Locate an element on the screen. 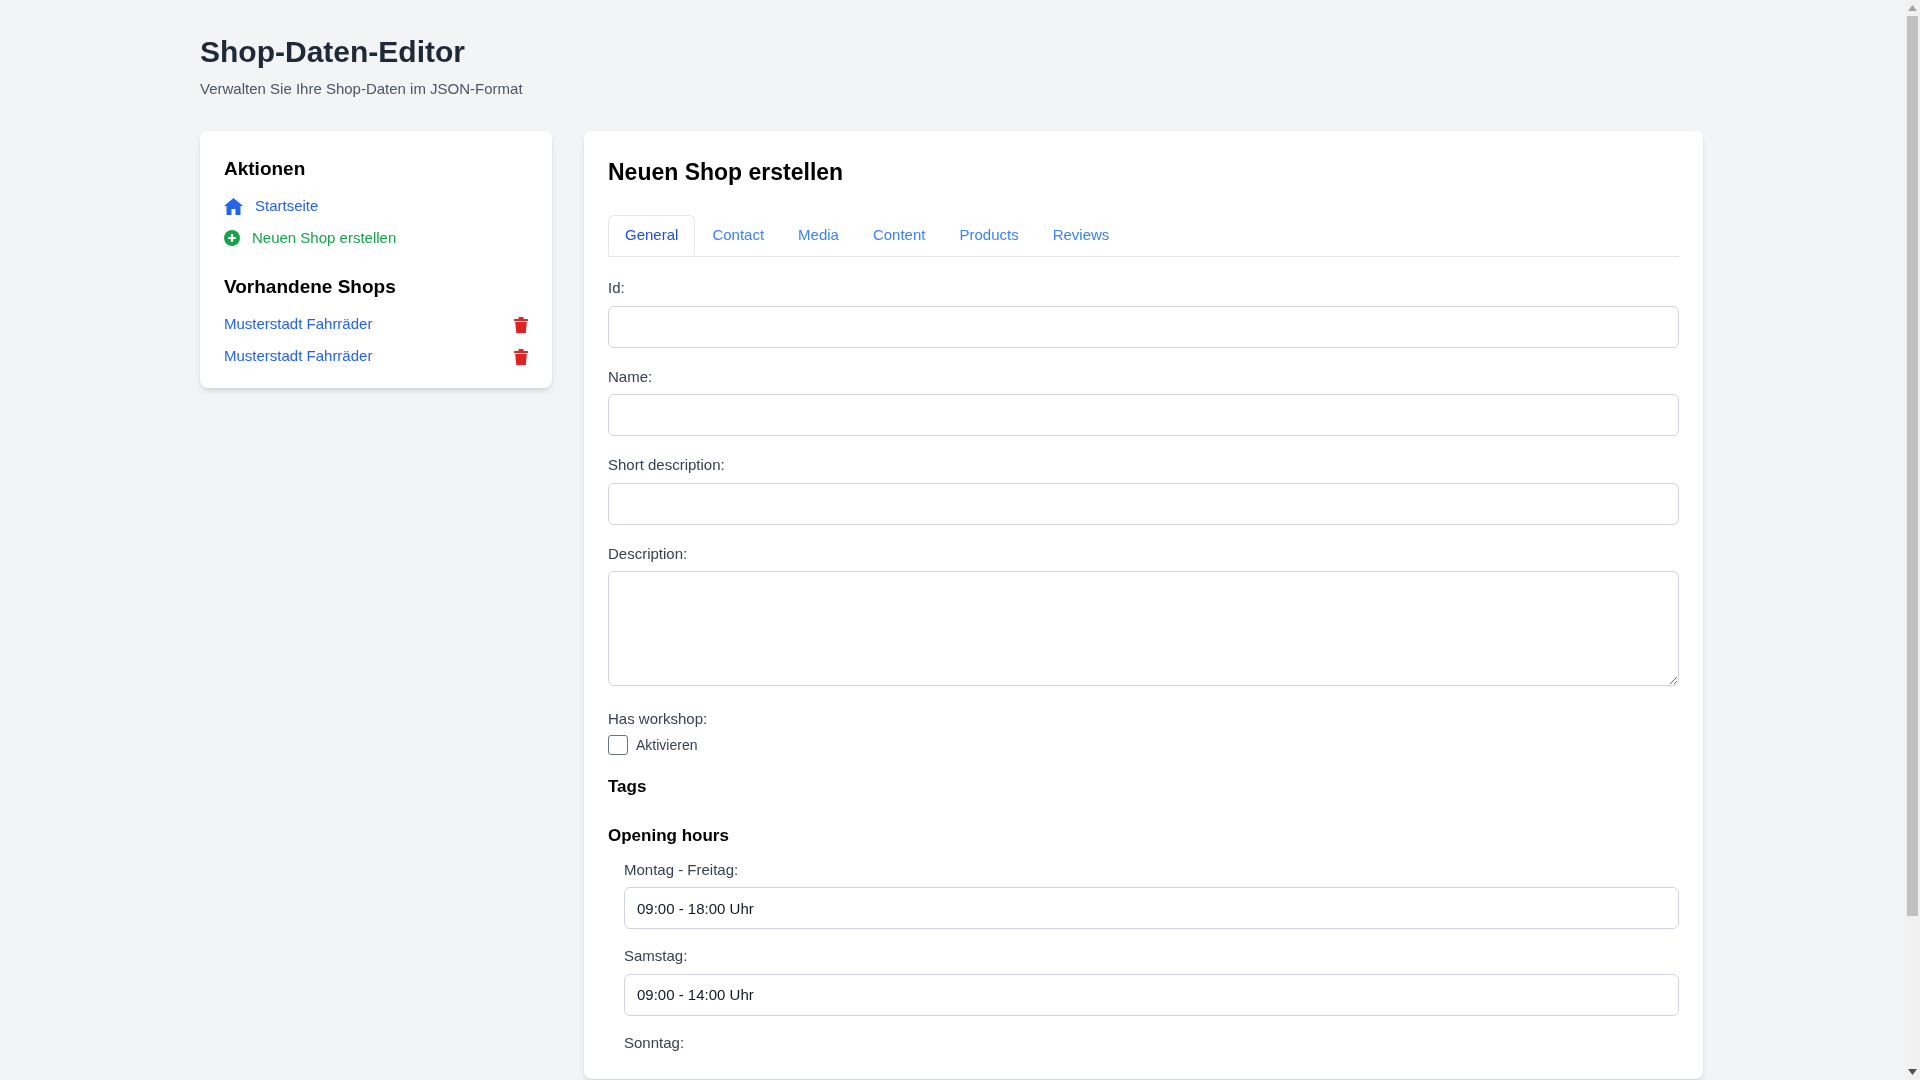 The image size is (1920, 1080). tab: Media is located at coordinates (818, 235).